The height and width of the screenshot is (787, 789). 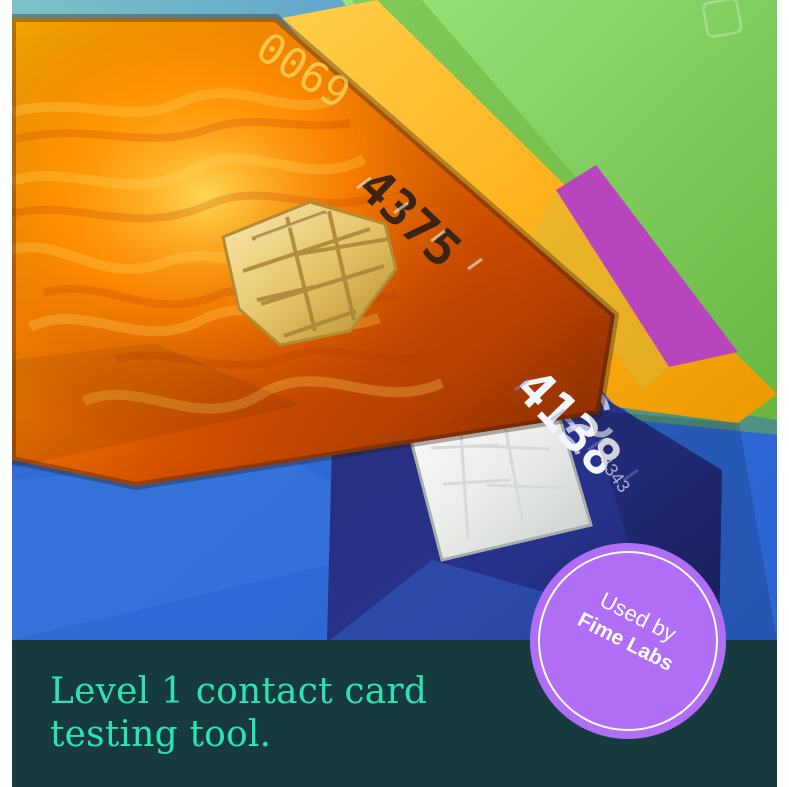 I want to click on product-caption: Level 1 contact card testing tool., so click(x=260, y=713).